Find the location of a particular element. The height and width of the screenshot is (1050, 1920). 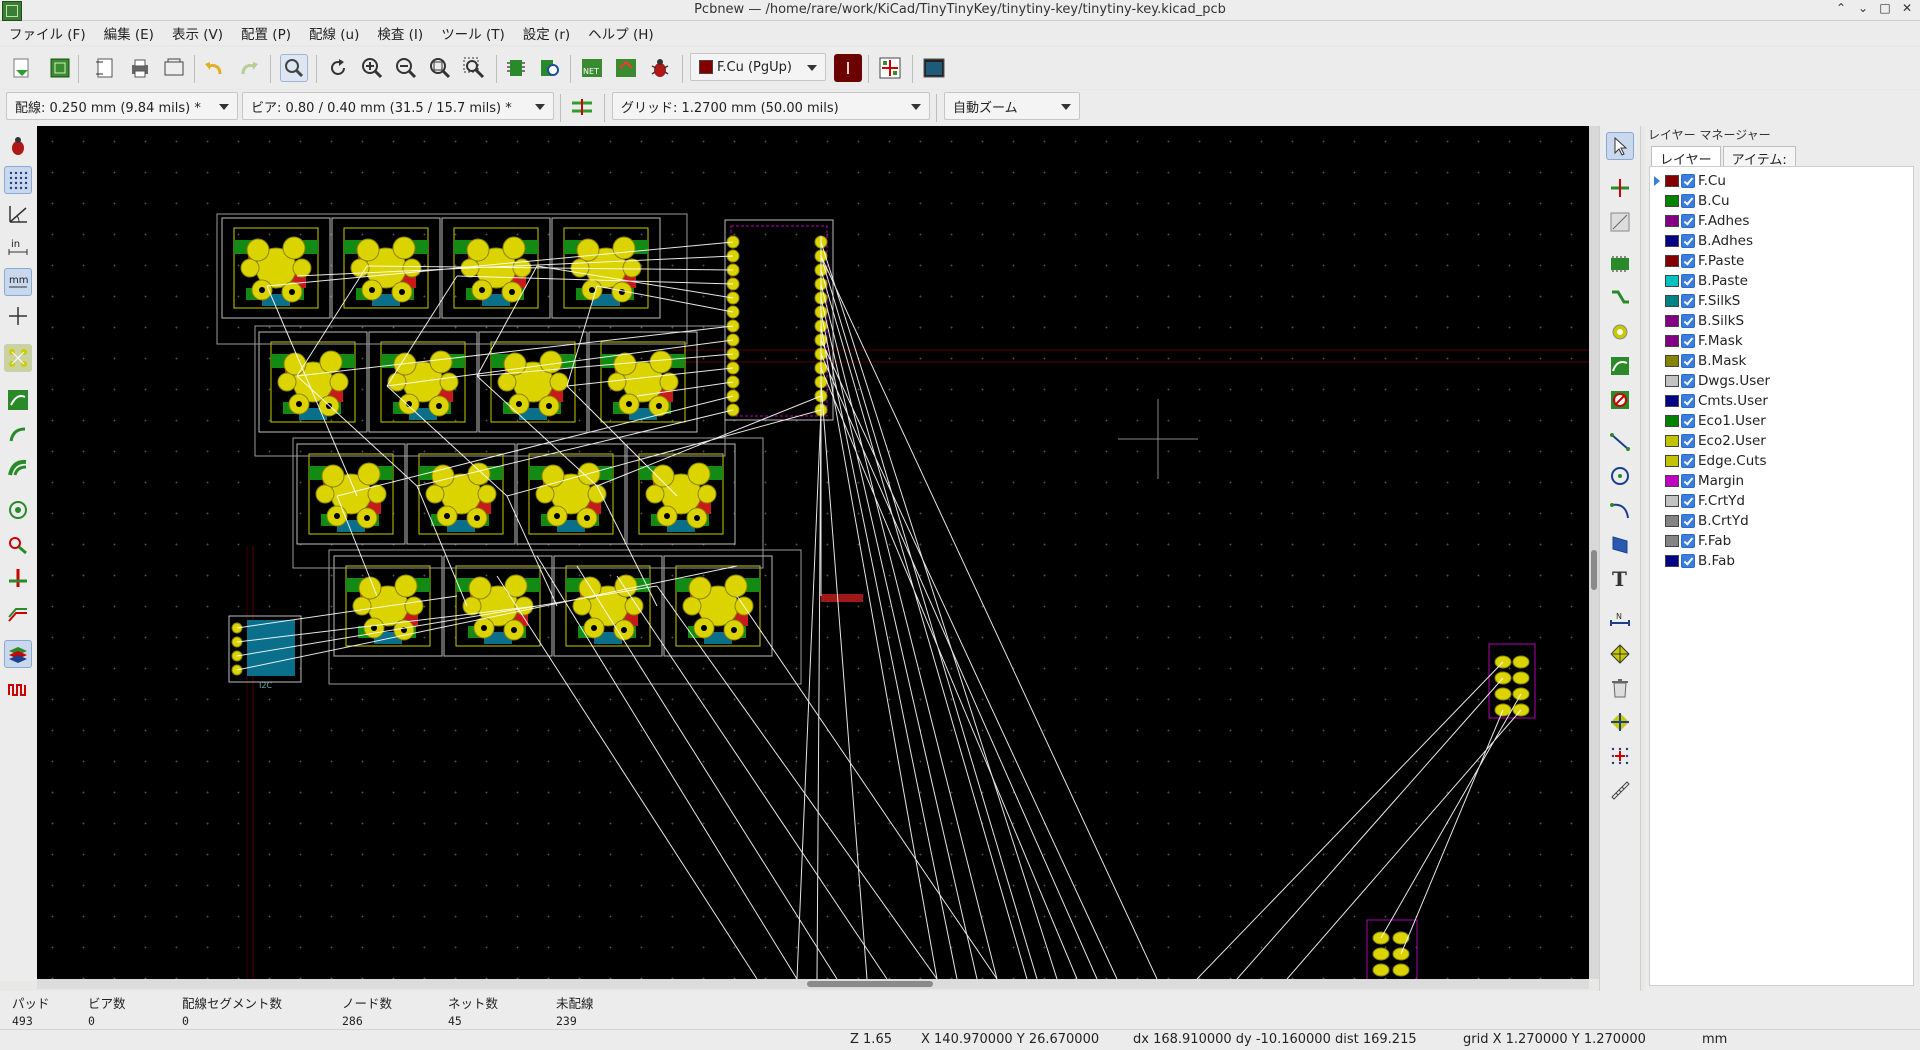

layer-name: F.CrtYd is located at coordinates (1721, 501).